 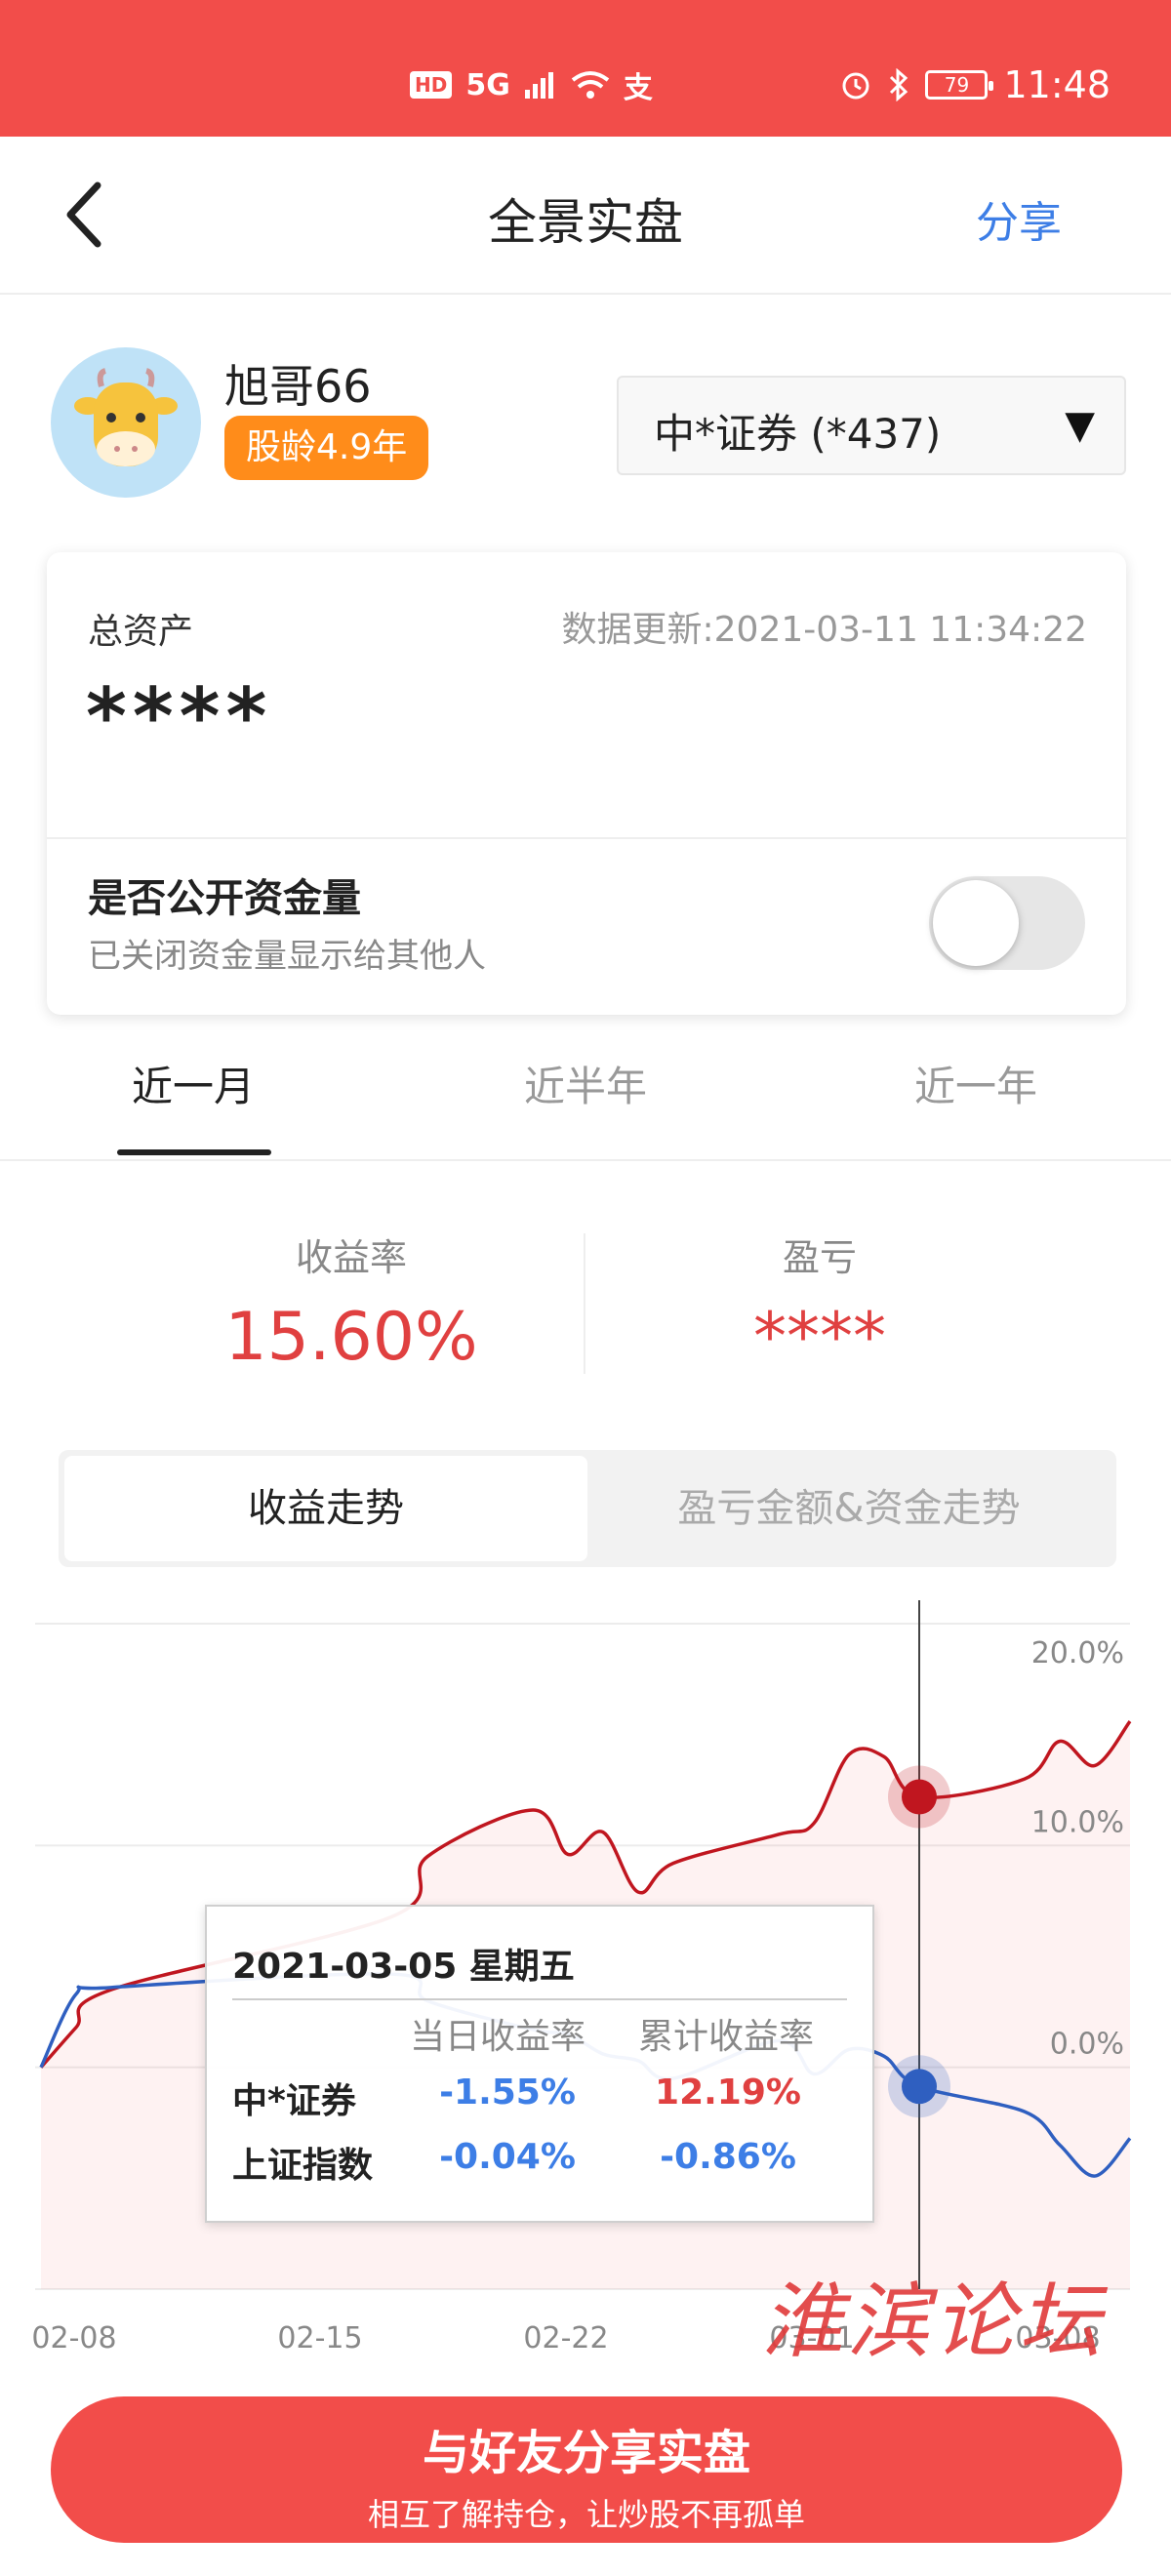 I want to click on tooltip-row-daily: -0.04%, so click(x=507, y=2157).